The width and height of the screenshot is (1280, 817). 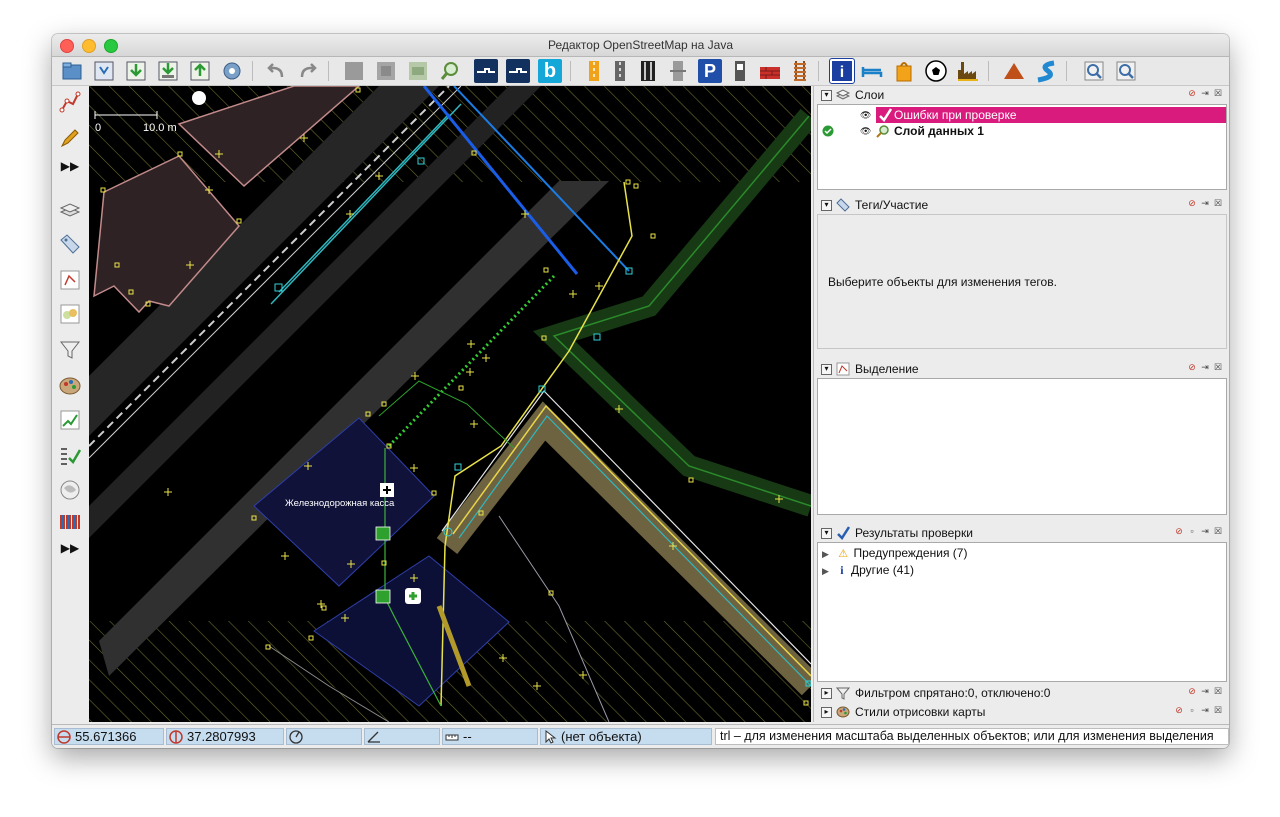 What do you see at coordinates (868, 570) in the screenshot?
I see `tree-item-other: ▶ i Другие (41)` at bounding box center [868, 570].